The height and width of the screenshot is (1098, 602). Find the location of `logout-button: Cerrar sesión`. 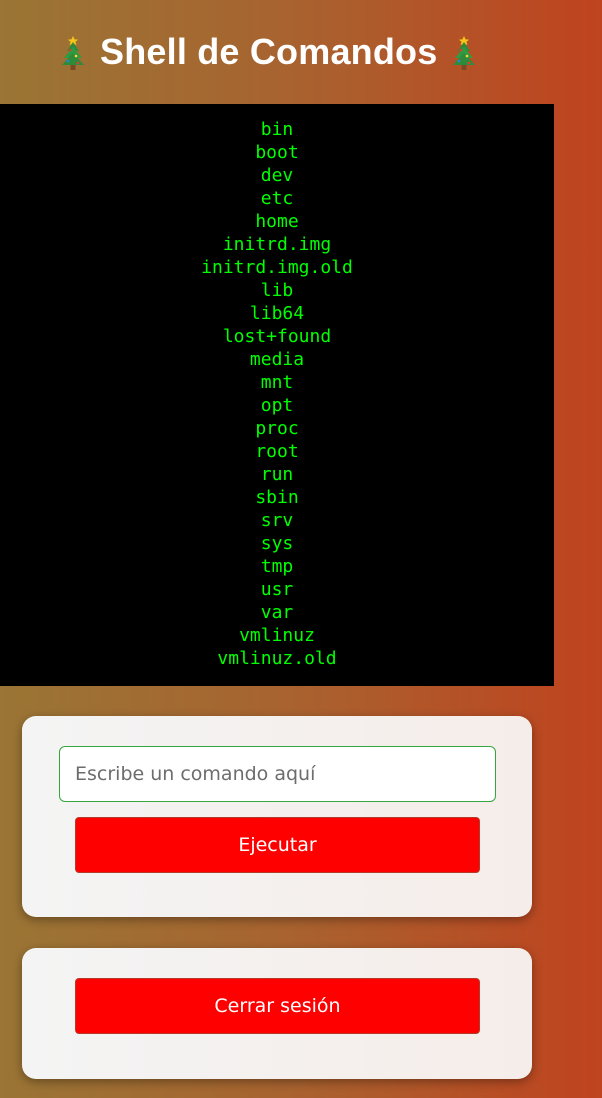

logout-button: Cerrar sesión is located at coordinates (277, 1006).